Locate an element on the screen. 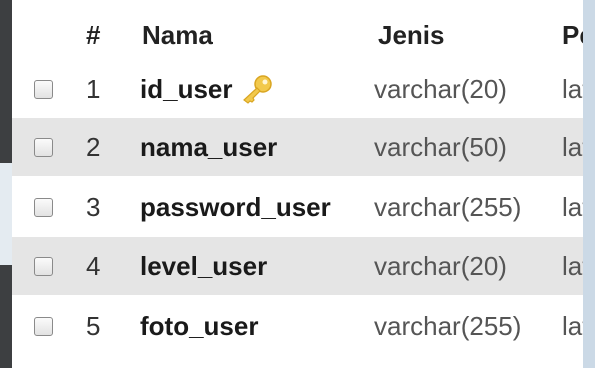  table-header-row: # Nama Jenis Pe is located at coordinates (297, 35).